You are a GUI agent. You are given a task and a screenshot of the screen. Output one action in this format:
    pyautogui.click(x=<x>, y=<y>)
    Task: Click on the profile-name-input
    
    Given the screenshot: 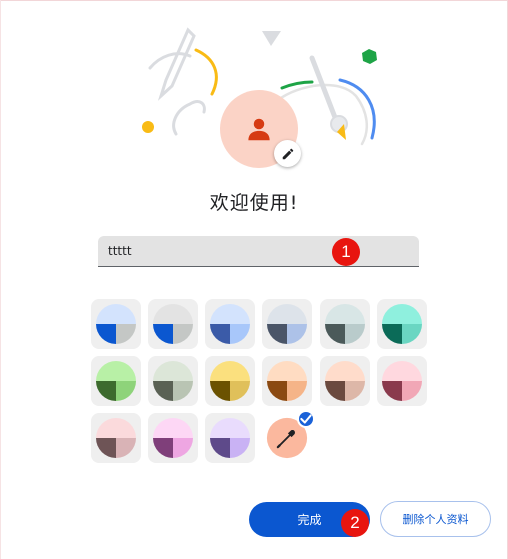 What is the action you would take?
    pyautogui.click(x=258, y=251)
    